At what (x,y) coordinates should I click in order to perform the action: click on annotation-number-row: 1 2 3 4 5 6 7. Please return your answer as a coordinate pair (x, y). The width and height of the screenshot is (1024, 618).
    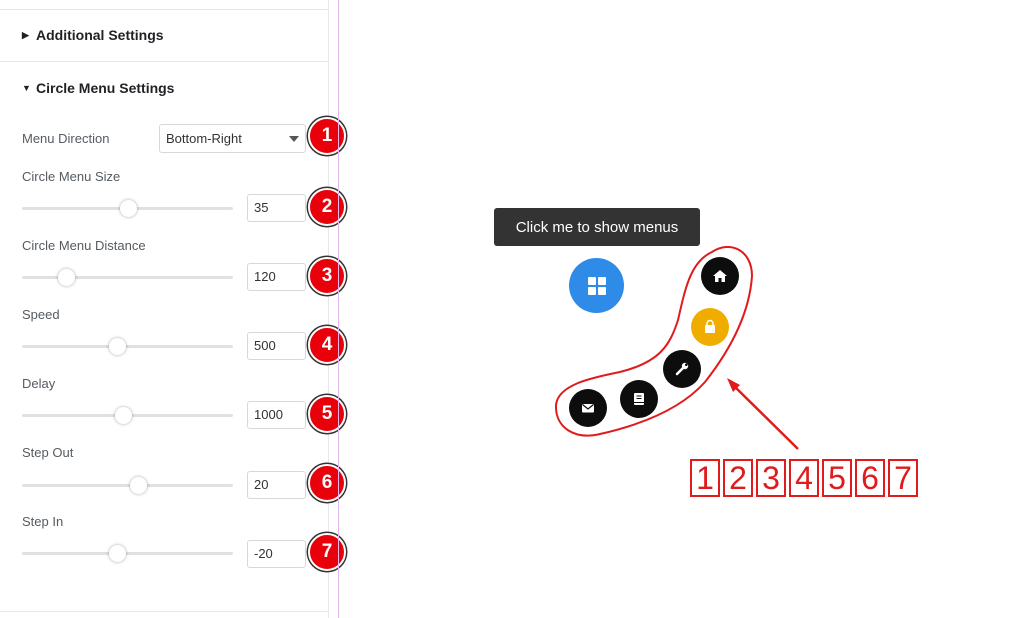
    Looking at the image, I should click on (805, 478).